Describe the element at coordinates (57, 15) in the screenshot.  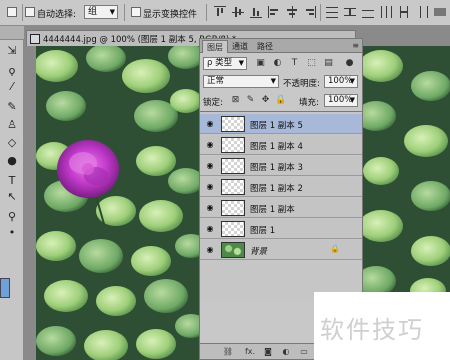
I see `auto-select-label: 自动选择:` at that location.